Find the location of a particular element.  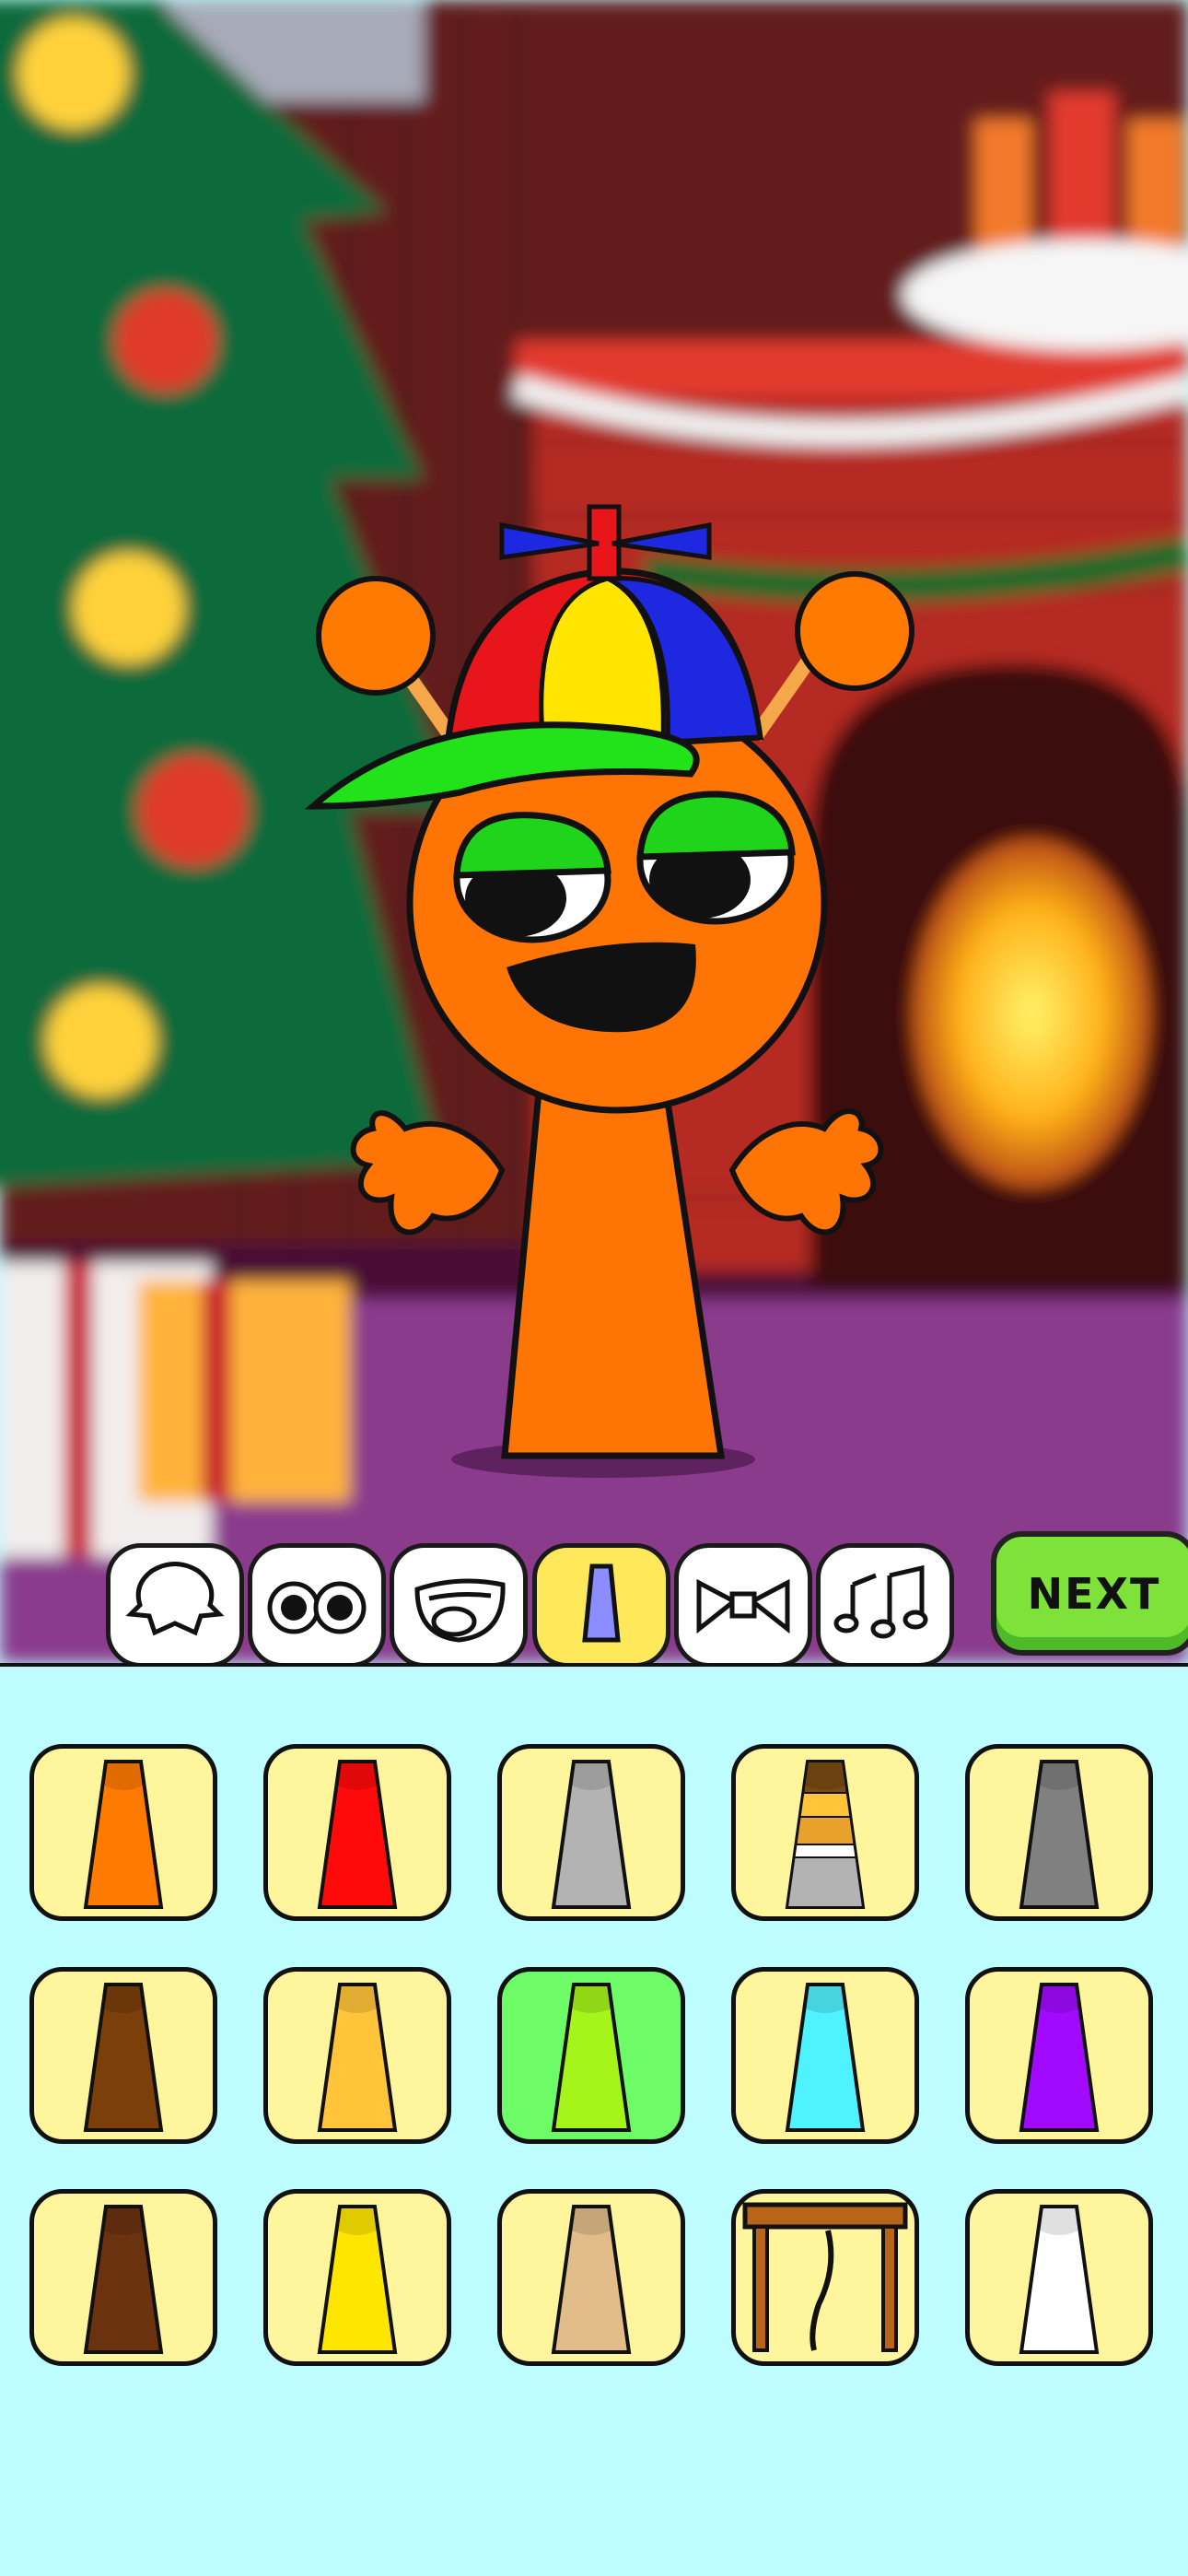

mouth-icon is located at coordinates (460, 1610).